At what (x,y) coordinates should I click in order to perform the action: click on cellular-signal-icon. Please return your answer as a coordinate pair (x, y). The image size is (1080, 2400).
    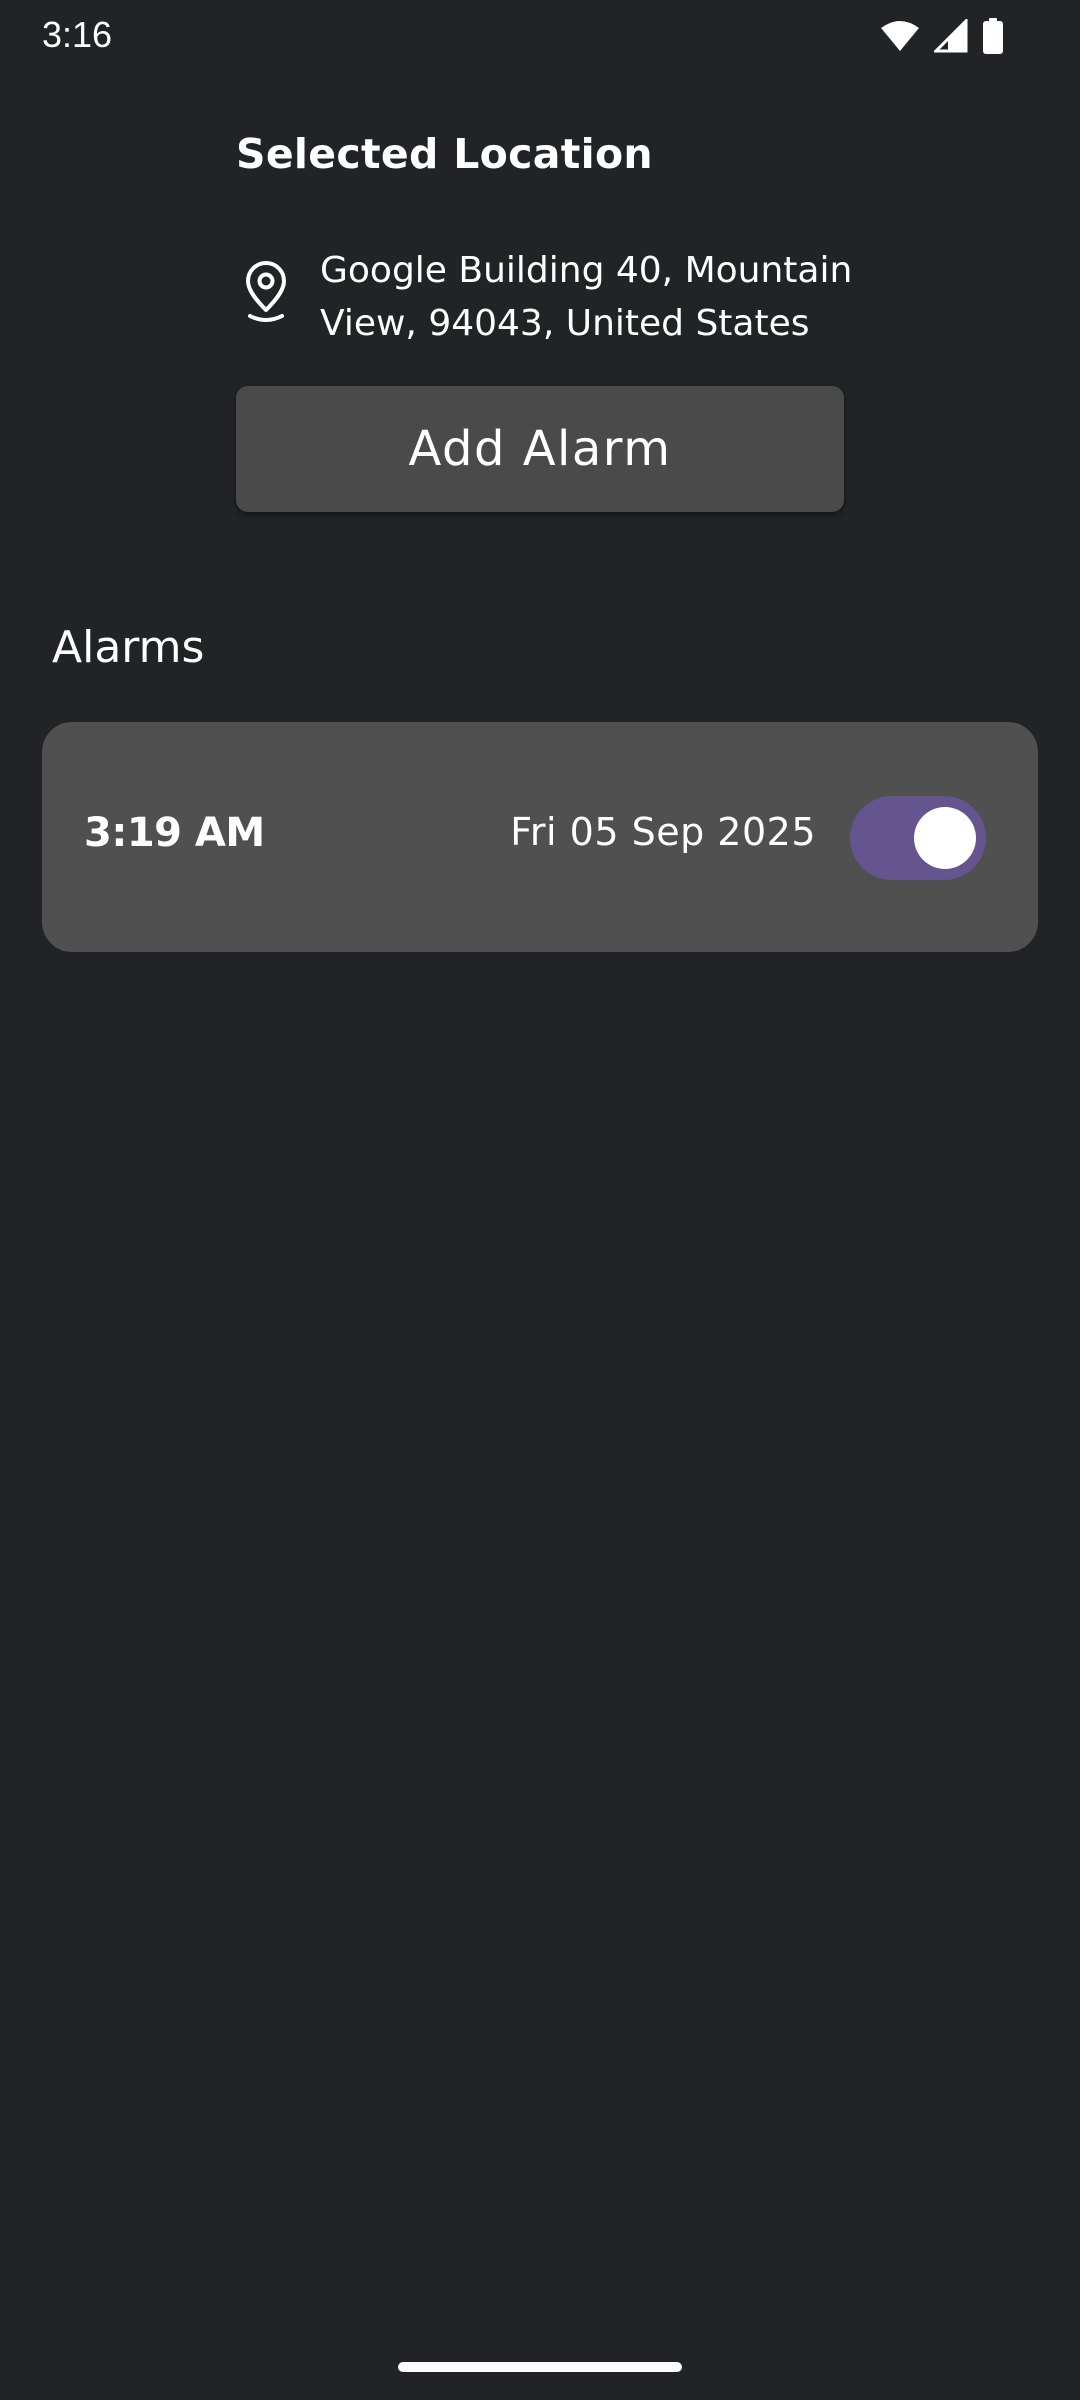
    Looking at the image, I should click on (951, 36).